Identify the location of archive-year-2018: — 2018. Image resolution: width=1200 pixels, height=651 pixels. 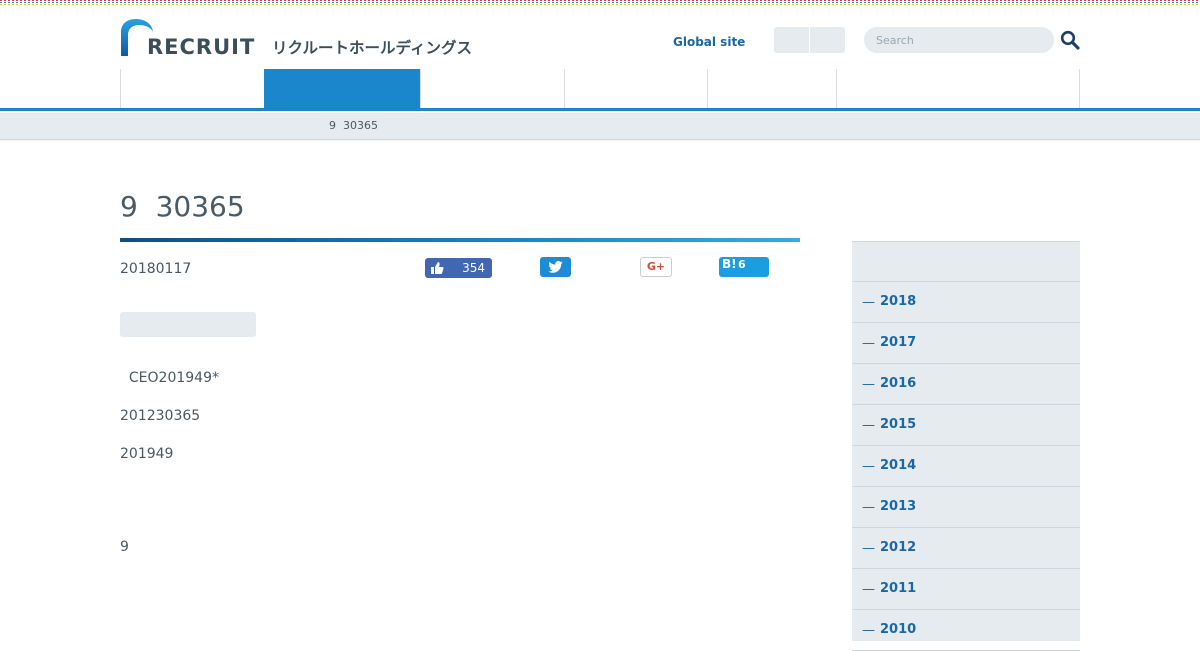
(966, 302).